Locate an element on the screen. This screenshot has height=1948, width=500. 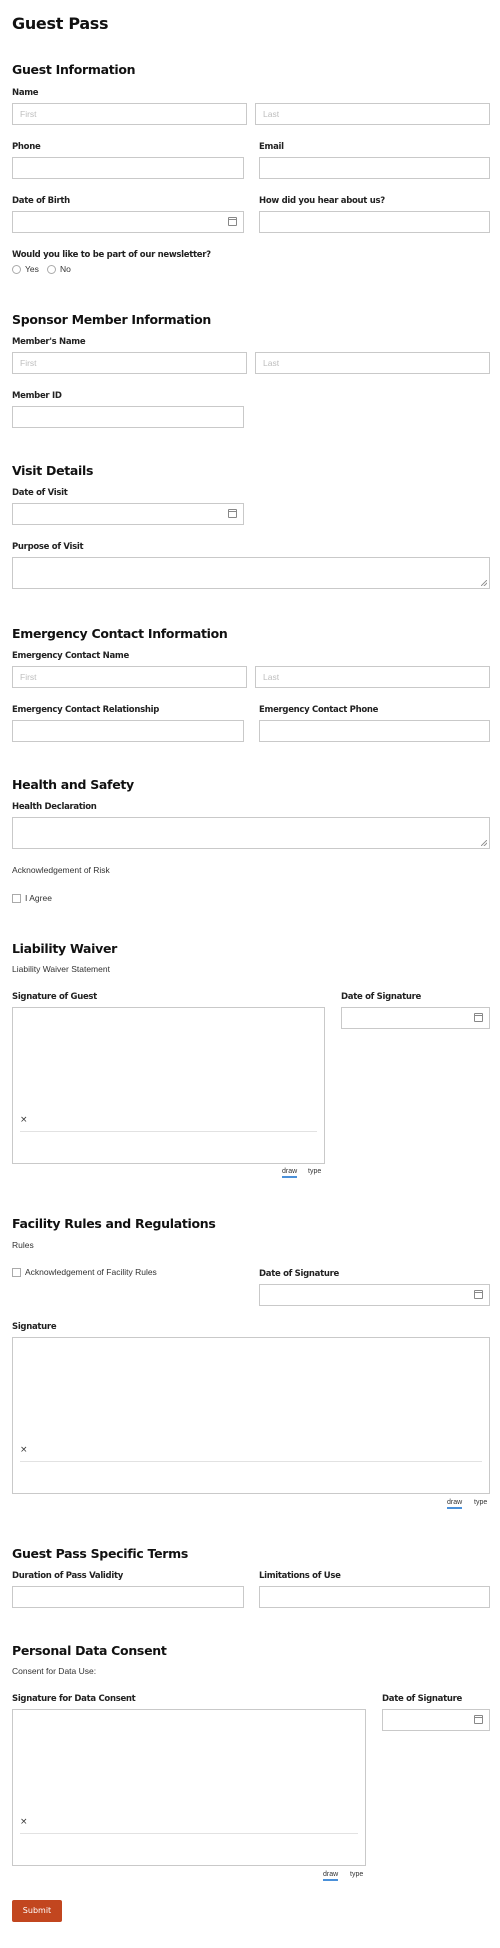
email-label: Email is located at coordinates (271, 147).